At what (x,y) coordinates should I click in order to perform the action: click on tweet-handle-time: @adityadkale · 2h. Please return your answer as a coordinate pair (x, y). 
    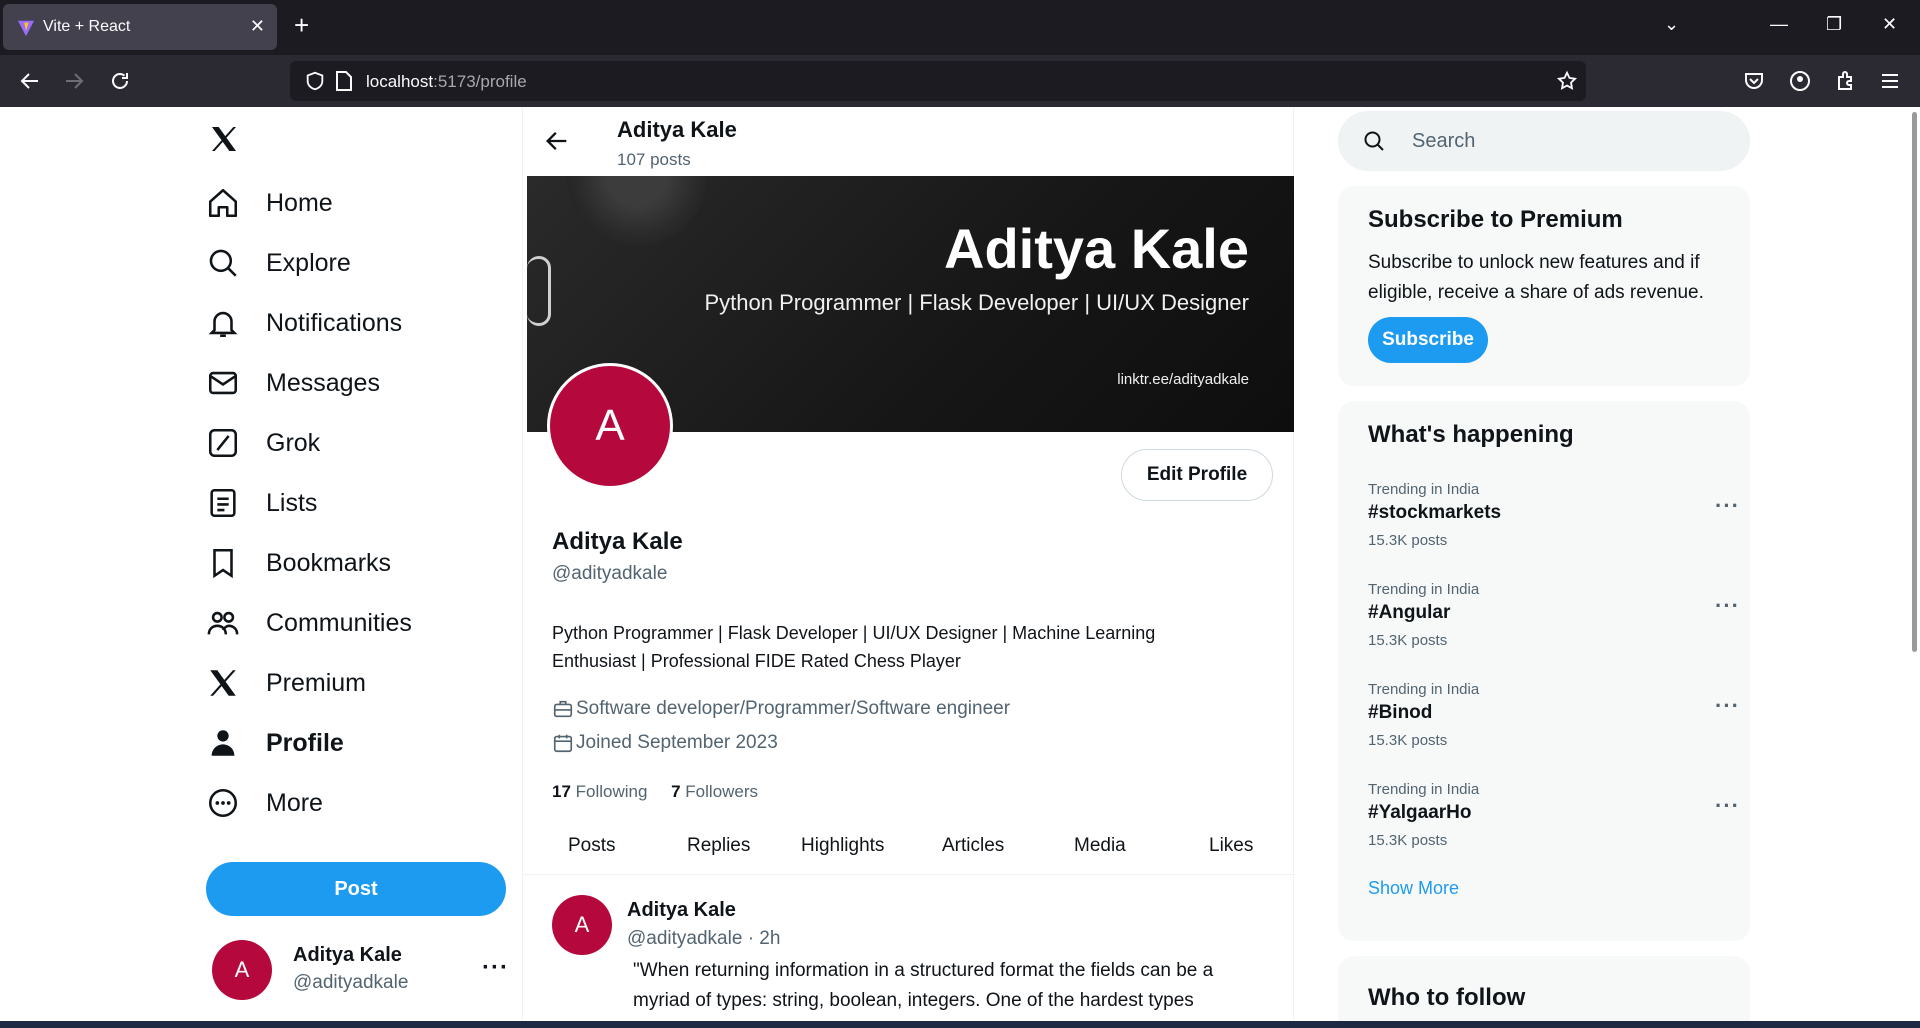
    Looking at the image, I should click on (704, 938).